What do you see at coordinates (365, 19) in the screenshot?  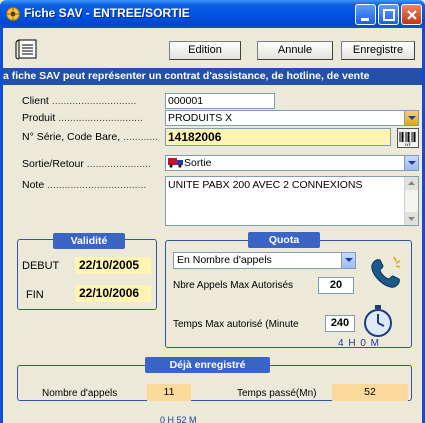 I see `minimize-icon` at bounding box center [365, 19].